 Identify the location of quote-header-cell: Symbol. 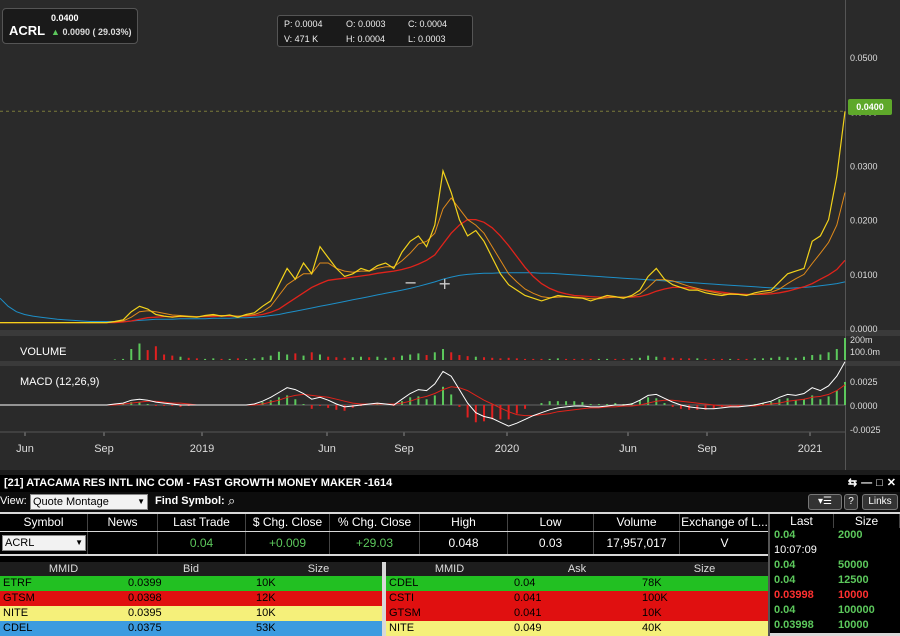
(44, 522).